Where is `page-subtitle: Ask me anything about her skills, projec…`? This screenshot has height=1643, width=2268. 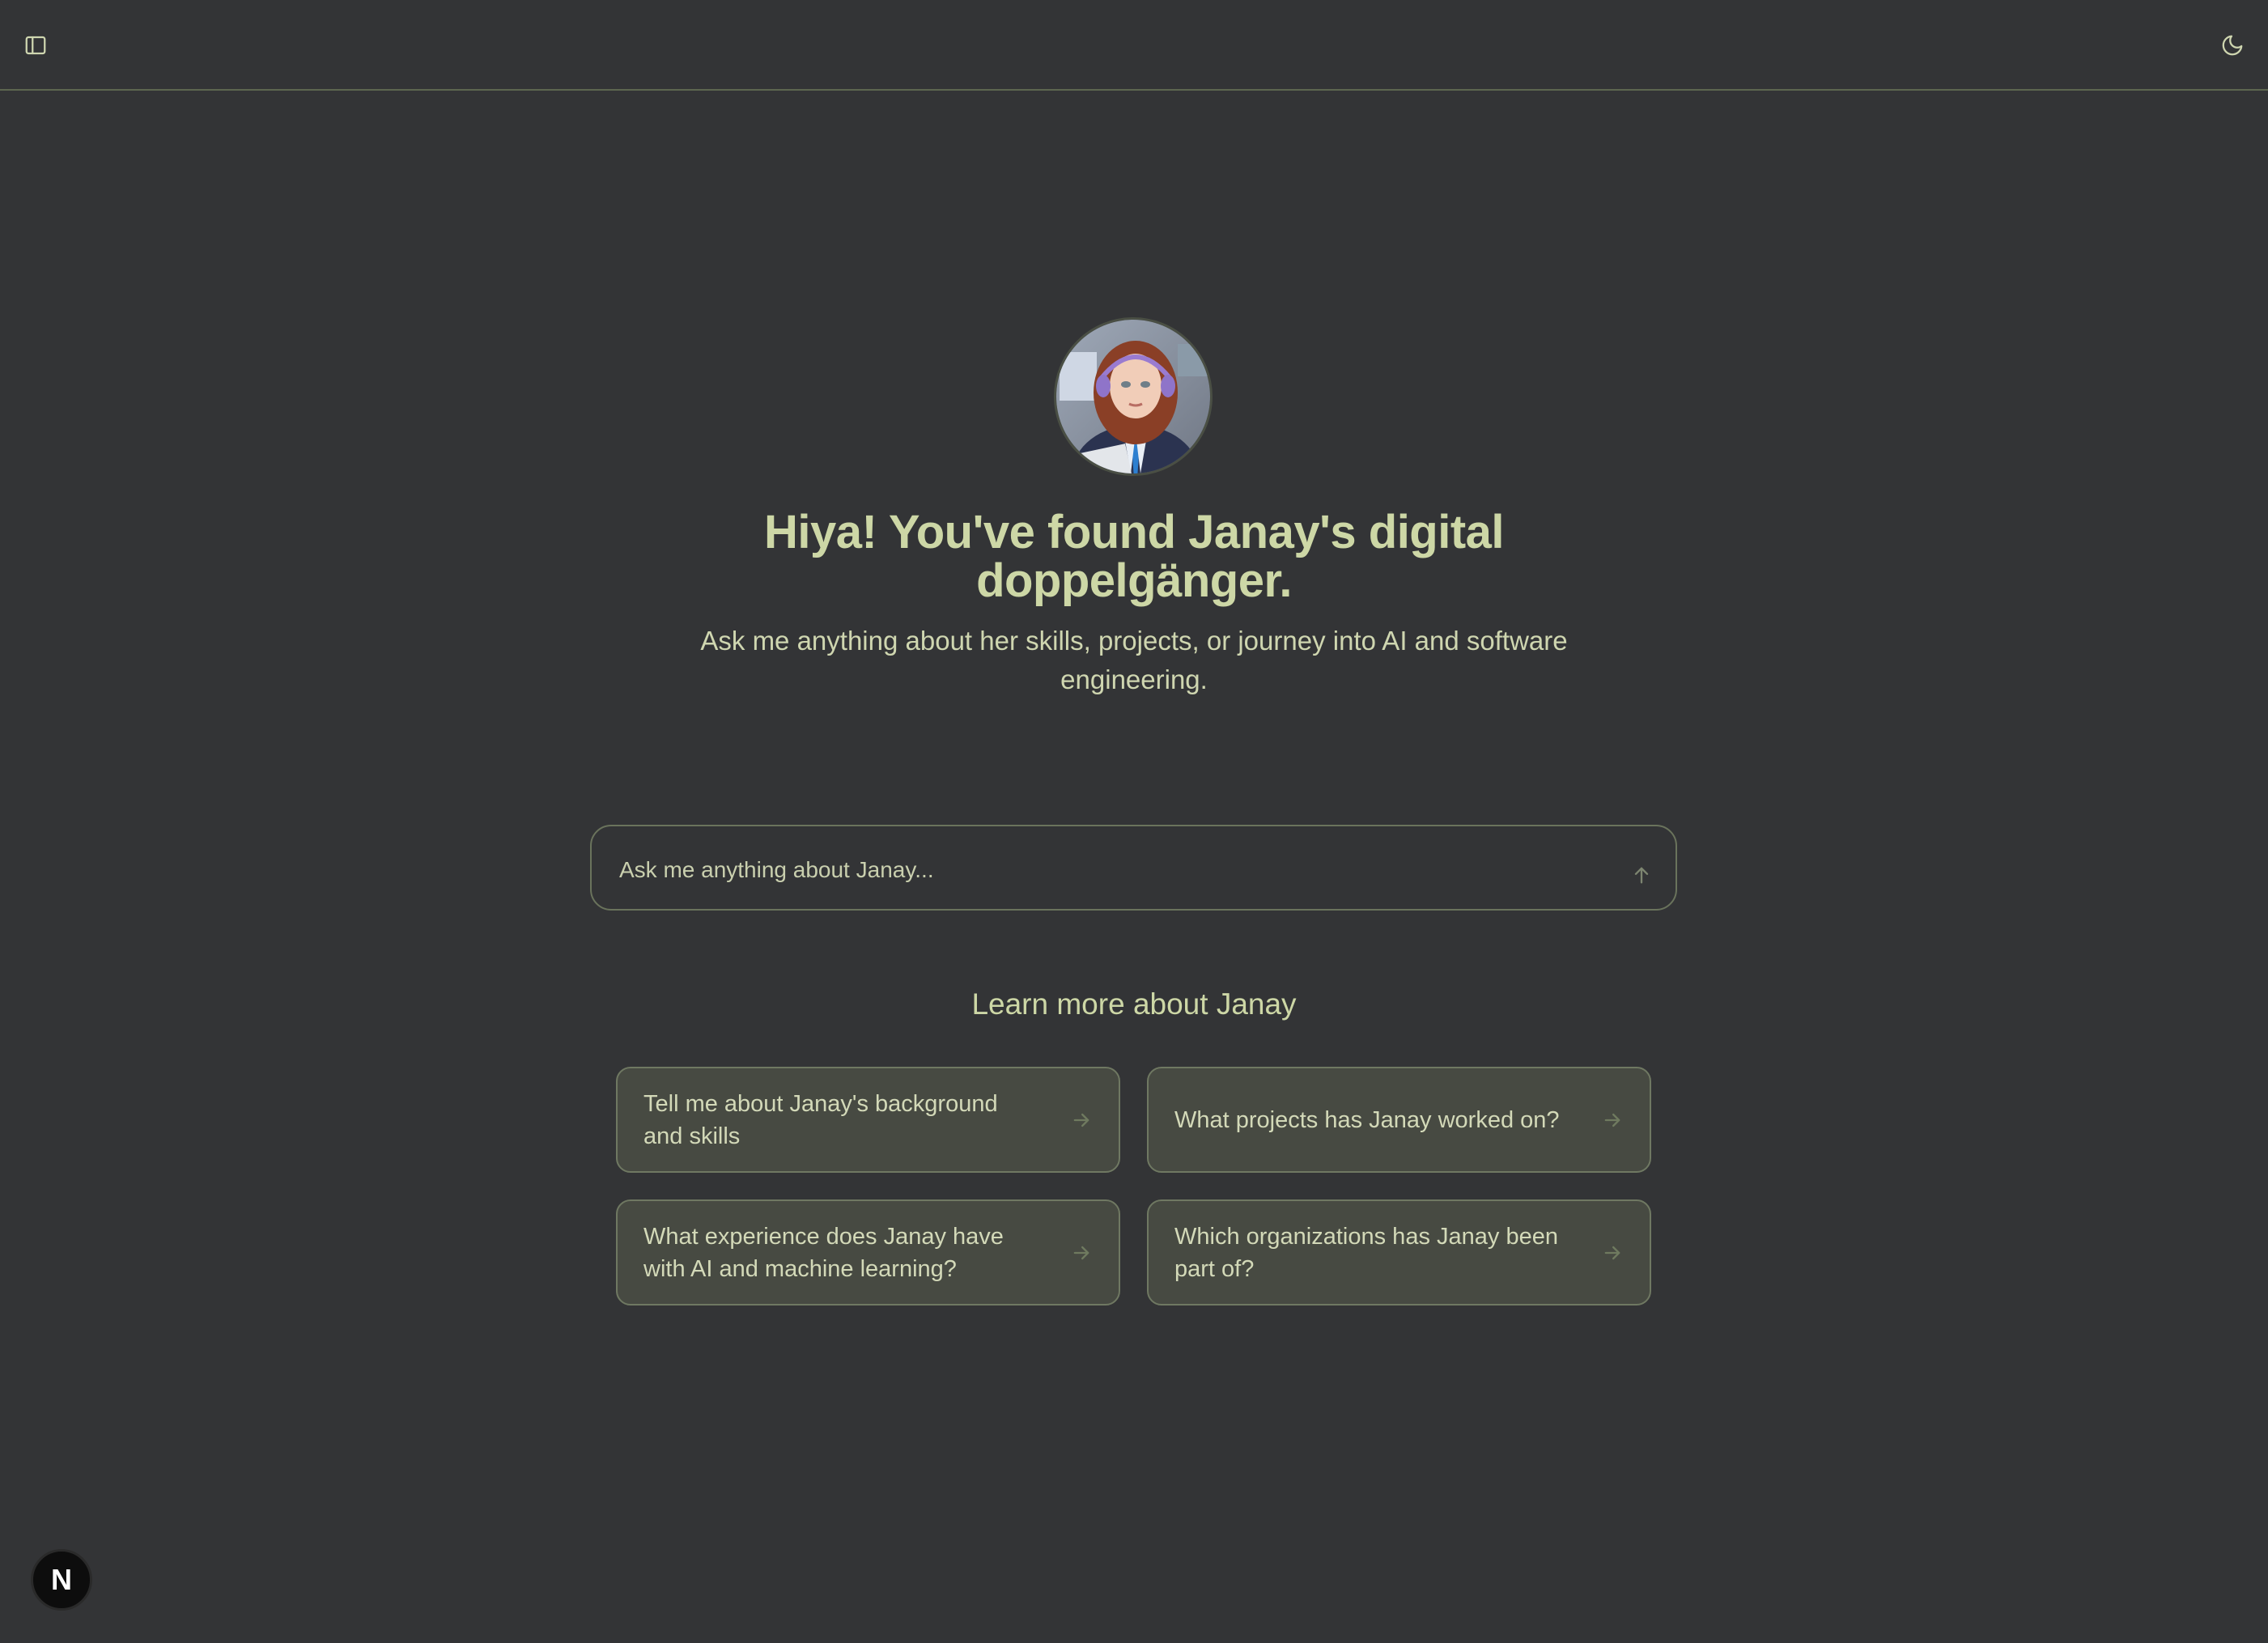
page-subtitle: Ask me anything about her skills, projec… is located at coordinates (1134, 660).